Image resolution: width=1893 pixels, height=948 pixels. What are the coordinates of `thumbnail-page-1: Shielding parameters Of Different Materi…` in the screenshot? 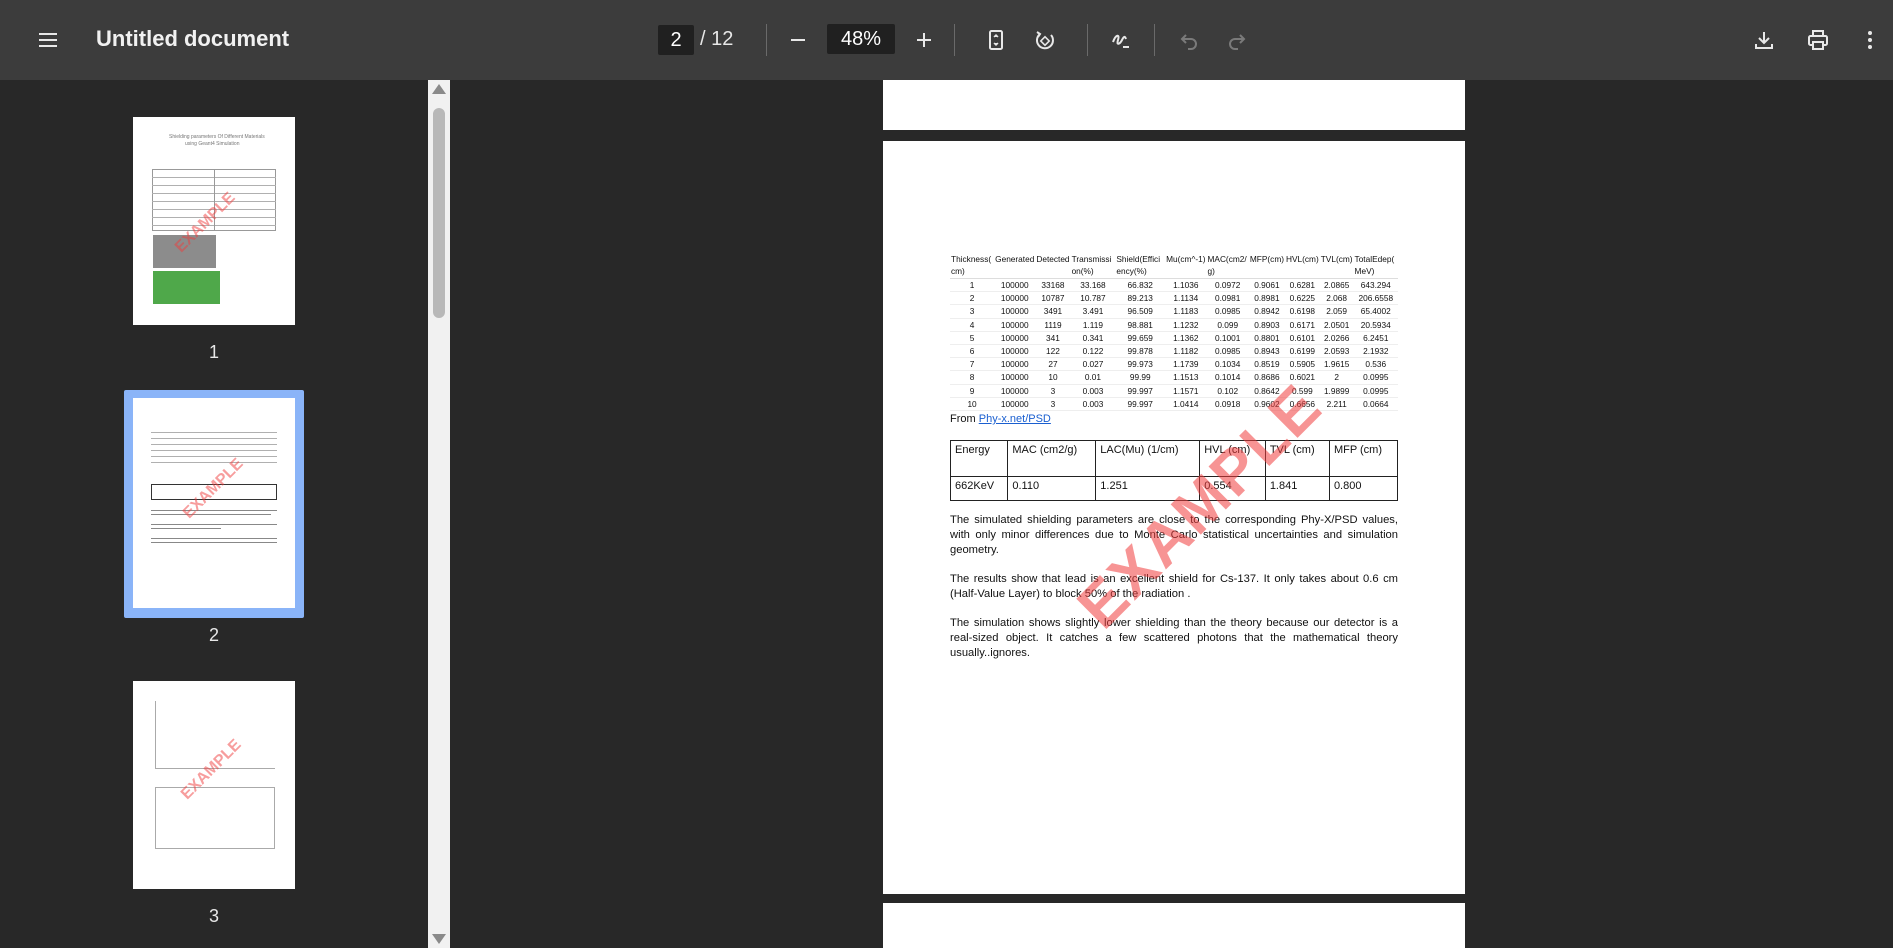 It's located at (214, 221).